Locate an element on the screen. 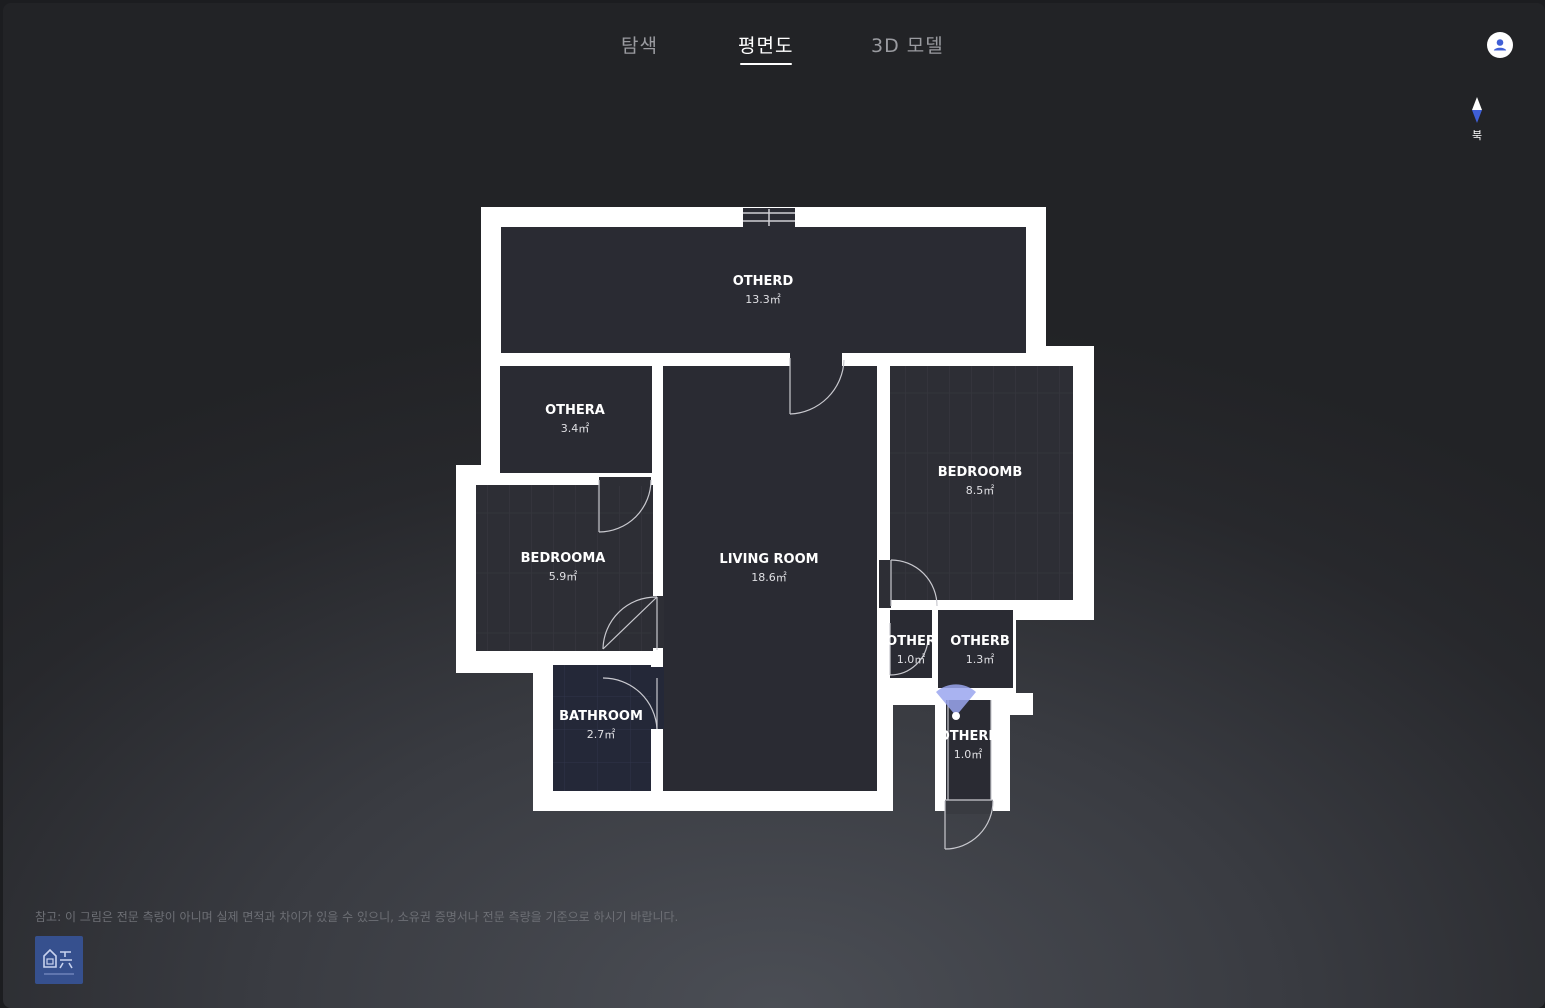  room-area: 1.3㎡ is located at coordinates (980, 659).